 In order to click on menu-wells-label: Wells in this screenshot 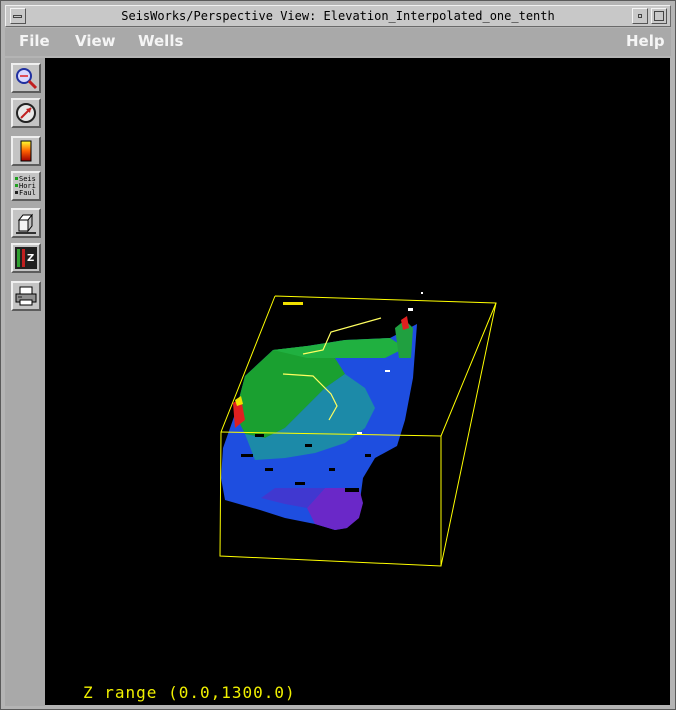, I will do `click(161, 41)`.